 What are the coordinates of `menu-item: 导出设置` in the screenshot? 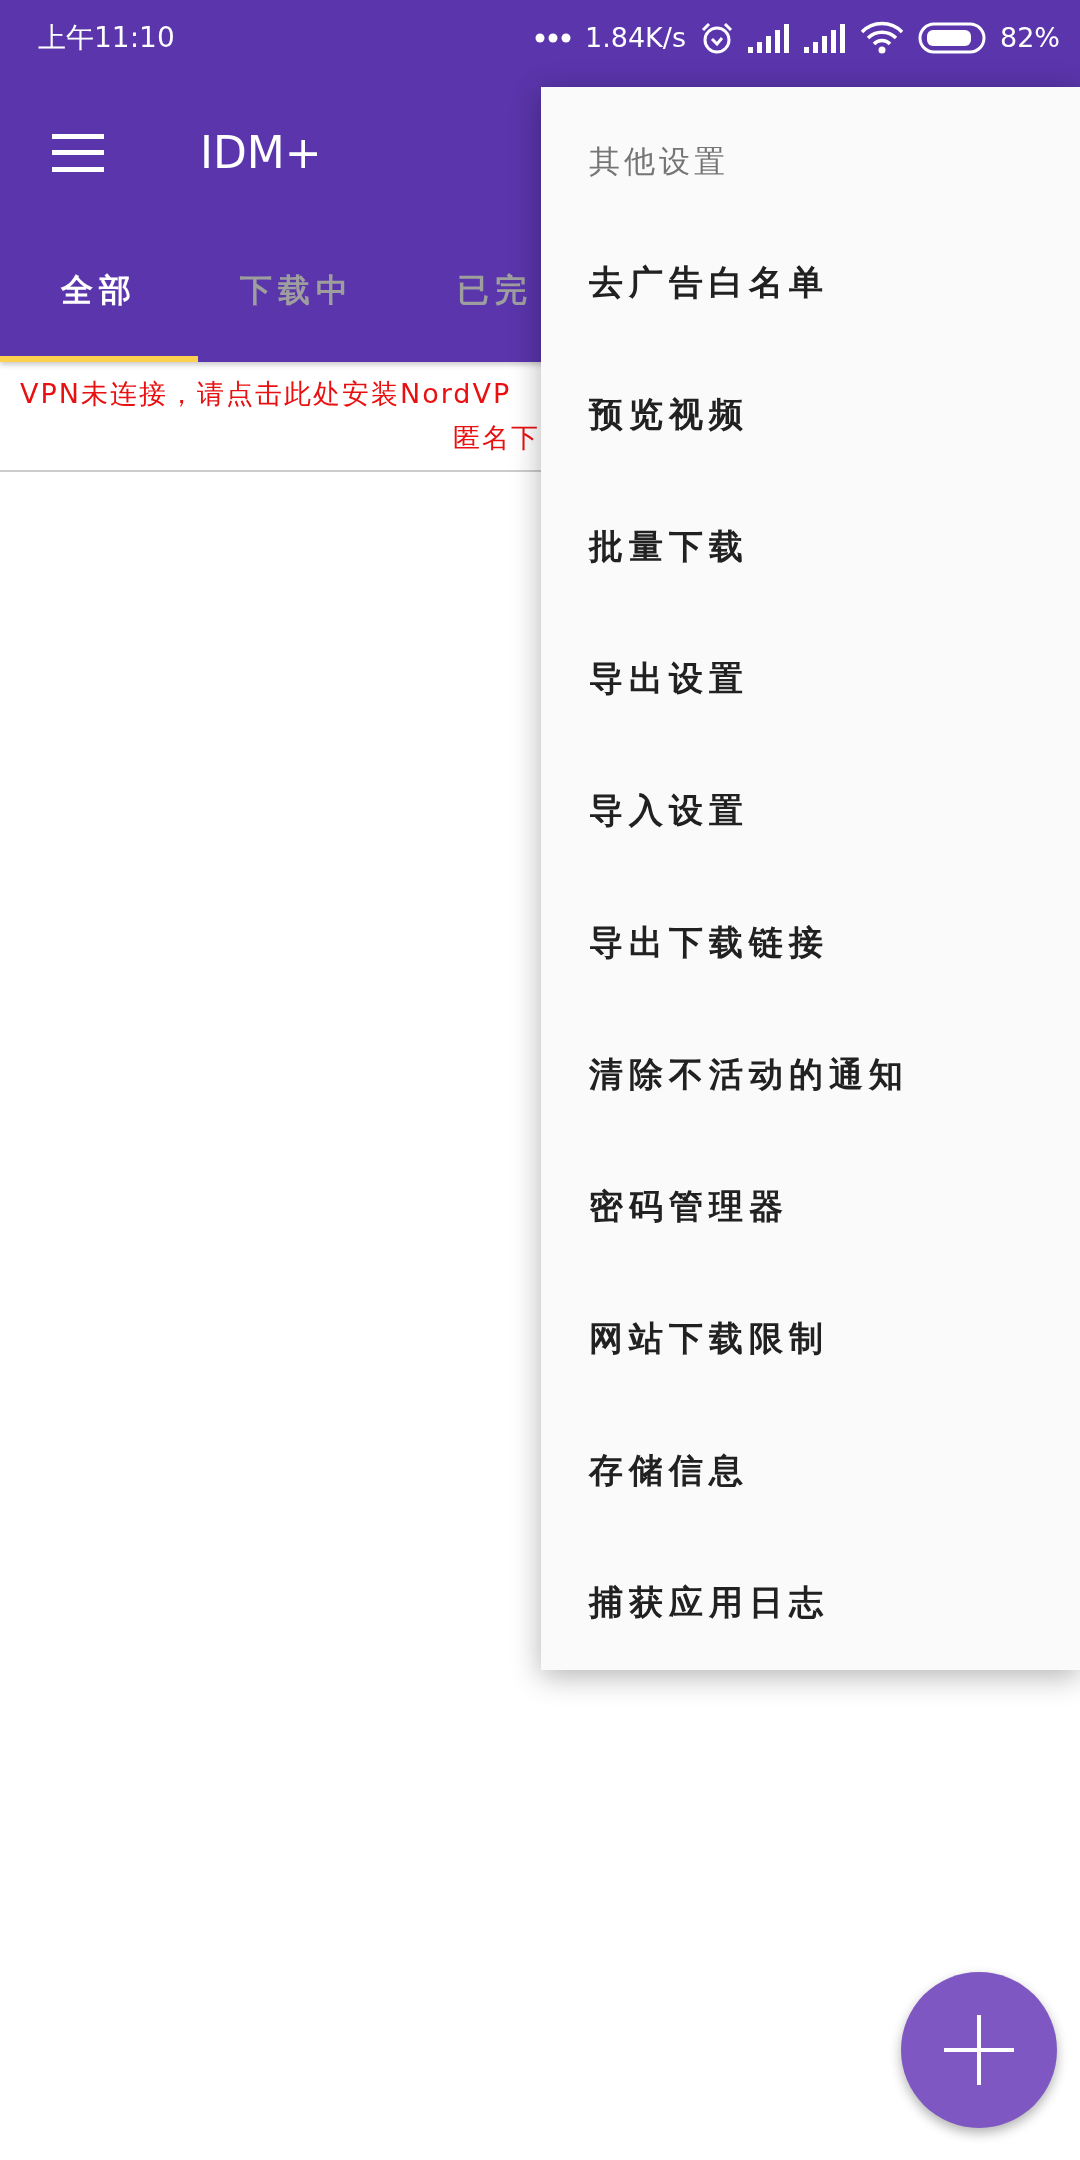 It's located at (810, 679).